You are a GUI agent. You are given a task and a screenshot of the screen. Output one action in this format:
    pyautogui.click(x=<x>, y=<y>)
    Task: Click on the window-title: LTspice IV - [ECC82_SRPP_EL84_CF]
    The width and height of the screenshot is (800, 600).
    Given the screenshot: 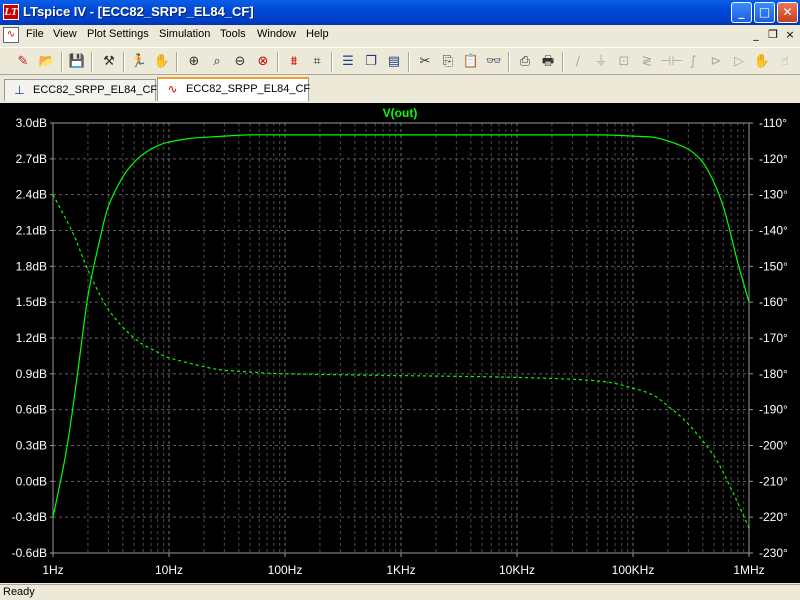 What is the action you would take?
    pyautogui.click(x=138, y=11)
    